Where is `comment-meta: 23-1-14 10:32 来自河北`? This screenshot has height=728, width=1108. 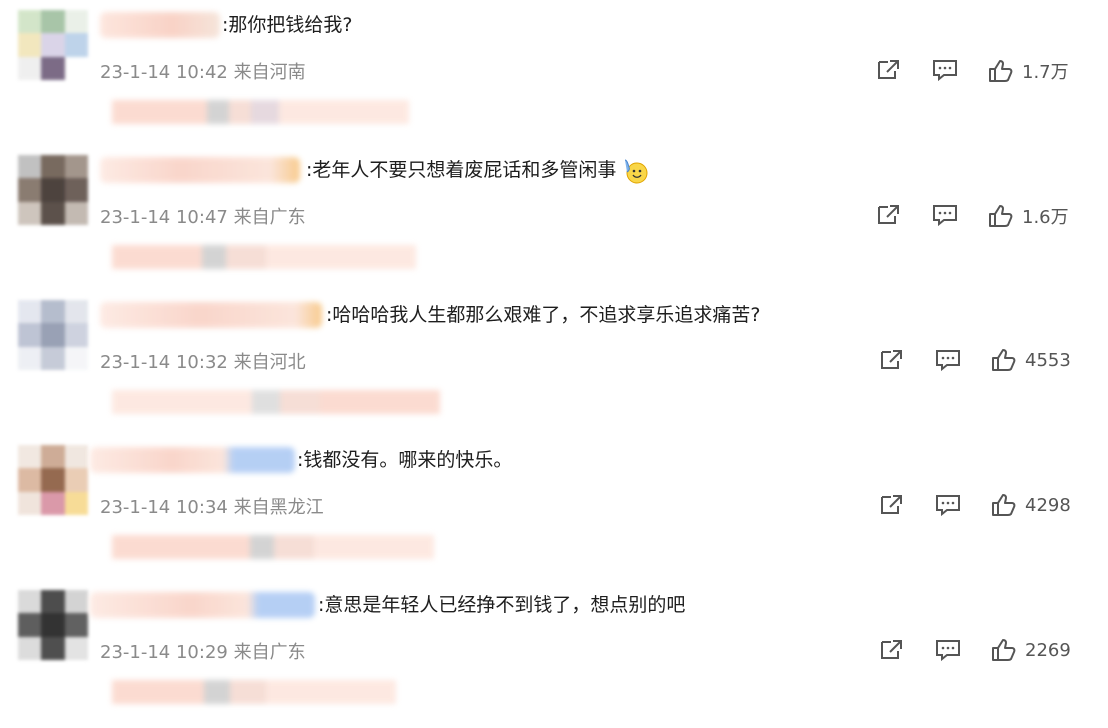 comment-meta: 23-1-14 10:32 来自河北 is located at coordinates (203, 361).